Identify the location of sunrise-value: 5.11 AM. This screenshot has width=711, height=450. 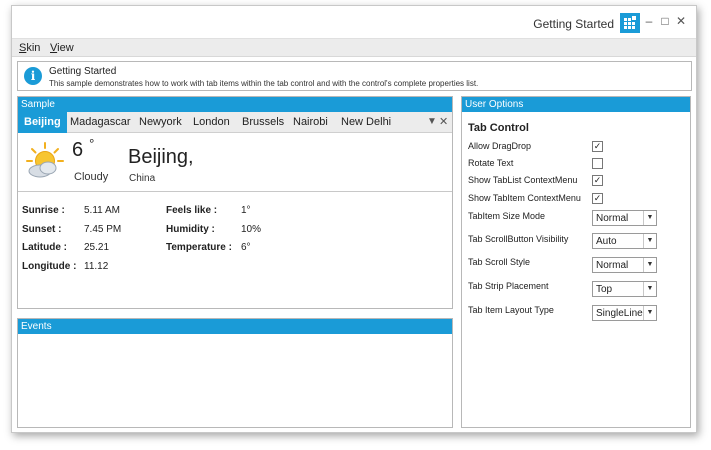
(102, 210).